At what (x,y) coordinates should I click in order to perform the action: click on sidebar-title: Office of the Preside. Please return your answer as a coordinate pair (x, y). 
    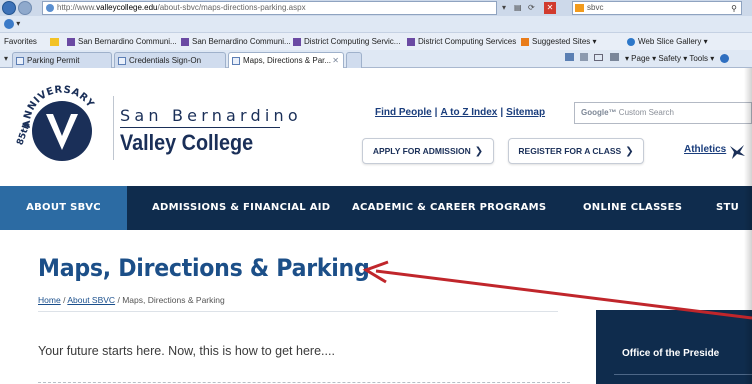
    Looking at the image, I should click on (670, 353).